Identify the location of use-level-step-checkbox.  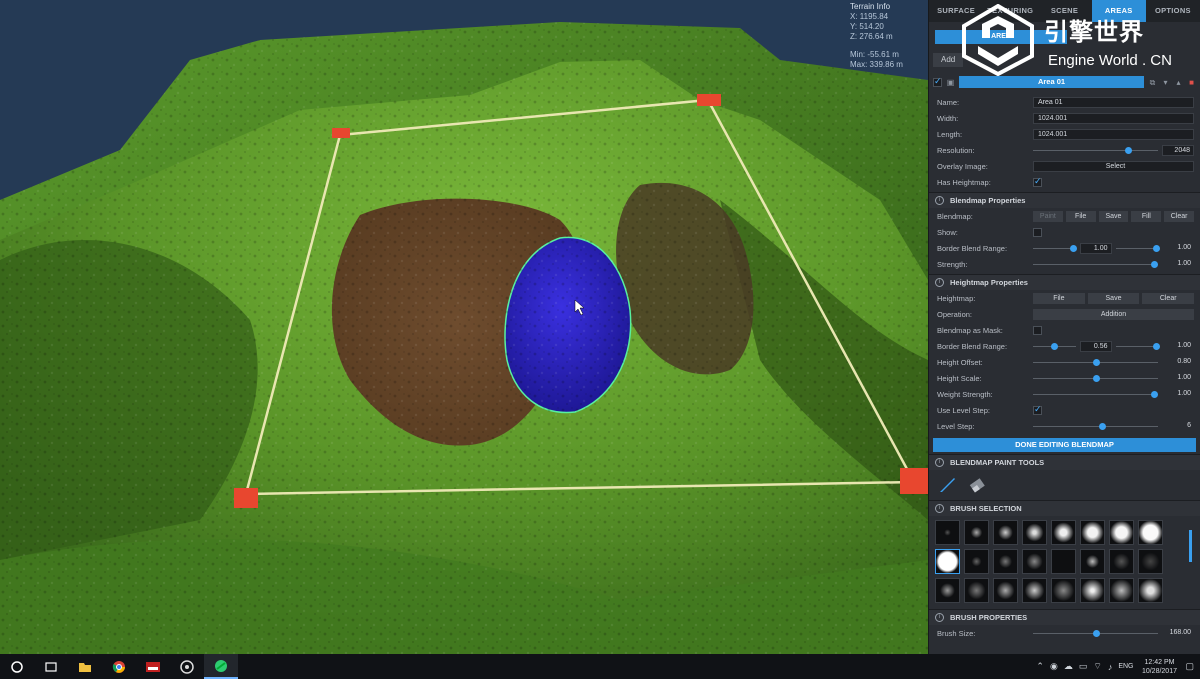
(1037, 409).